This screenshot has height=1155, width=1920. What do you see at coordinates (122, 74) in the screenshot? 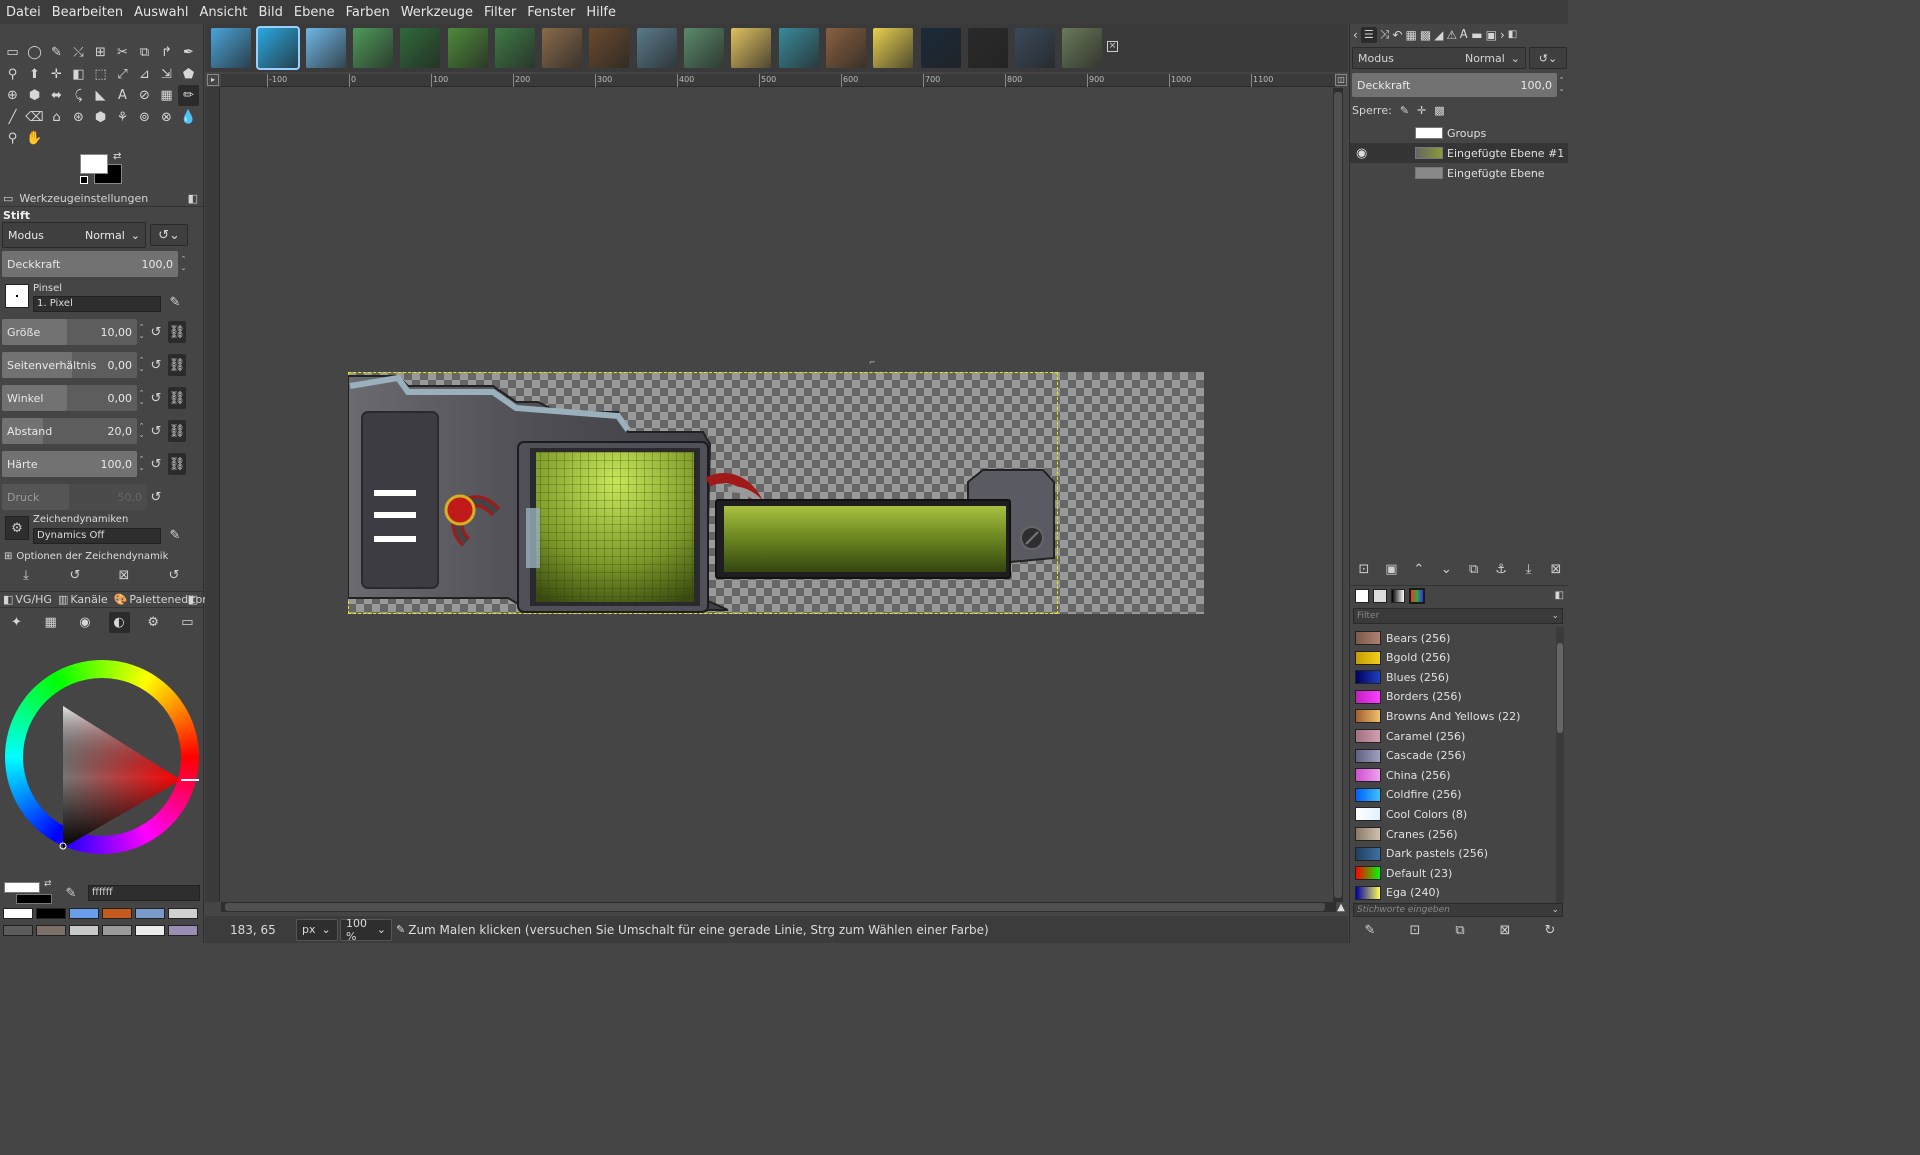
I see `tool-button: ⤢` at bounding box center [122, 74].